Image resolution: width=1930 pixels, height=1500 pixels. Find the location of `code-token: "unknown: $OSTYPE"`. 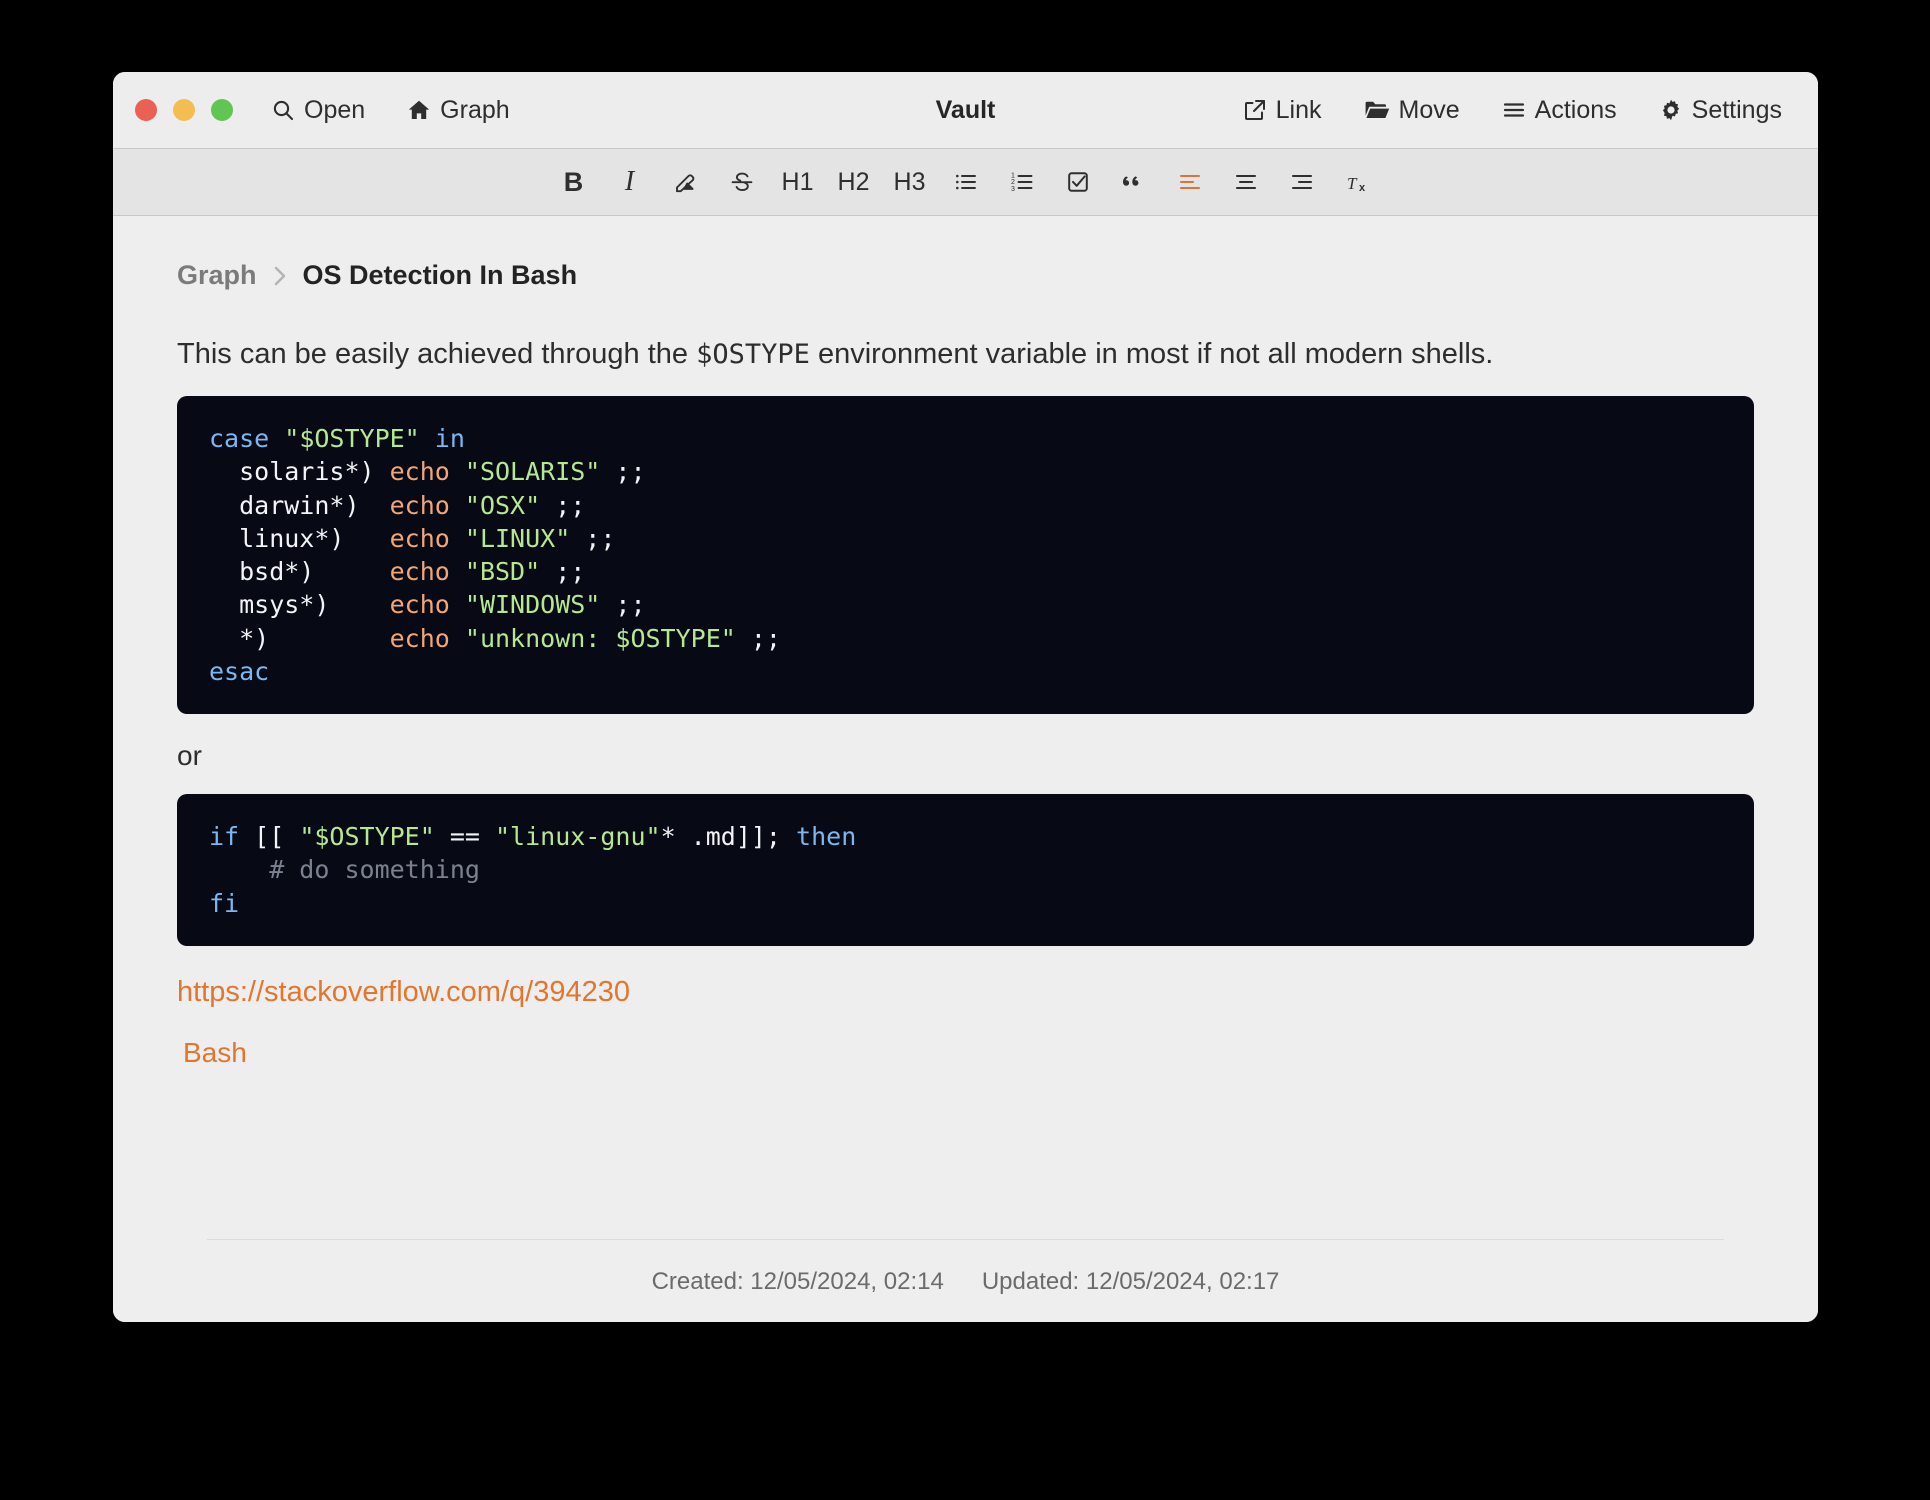

code-token: "unknown: $OSTYPE" is located at coordinates (600, 638).